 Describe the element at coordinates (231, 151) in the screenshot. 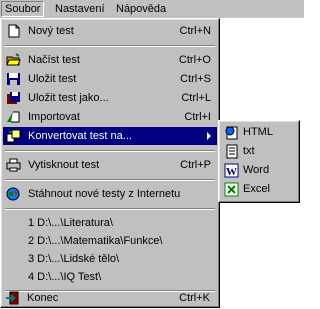

I see `text-file-icon` at that location.